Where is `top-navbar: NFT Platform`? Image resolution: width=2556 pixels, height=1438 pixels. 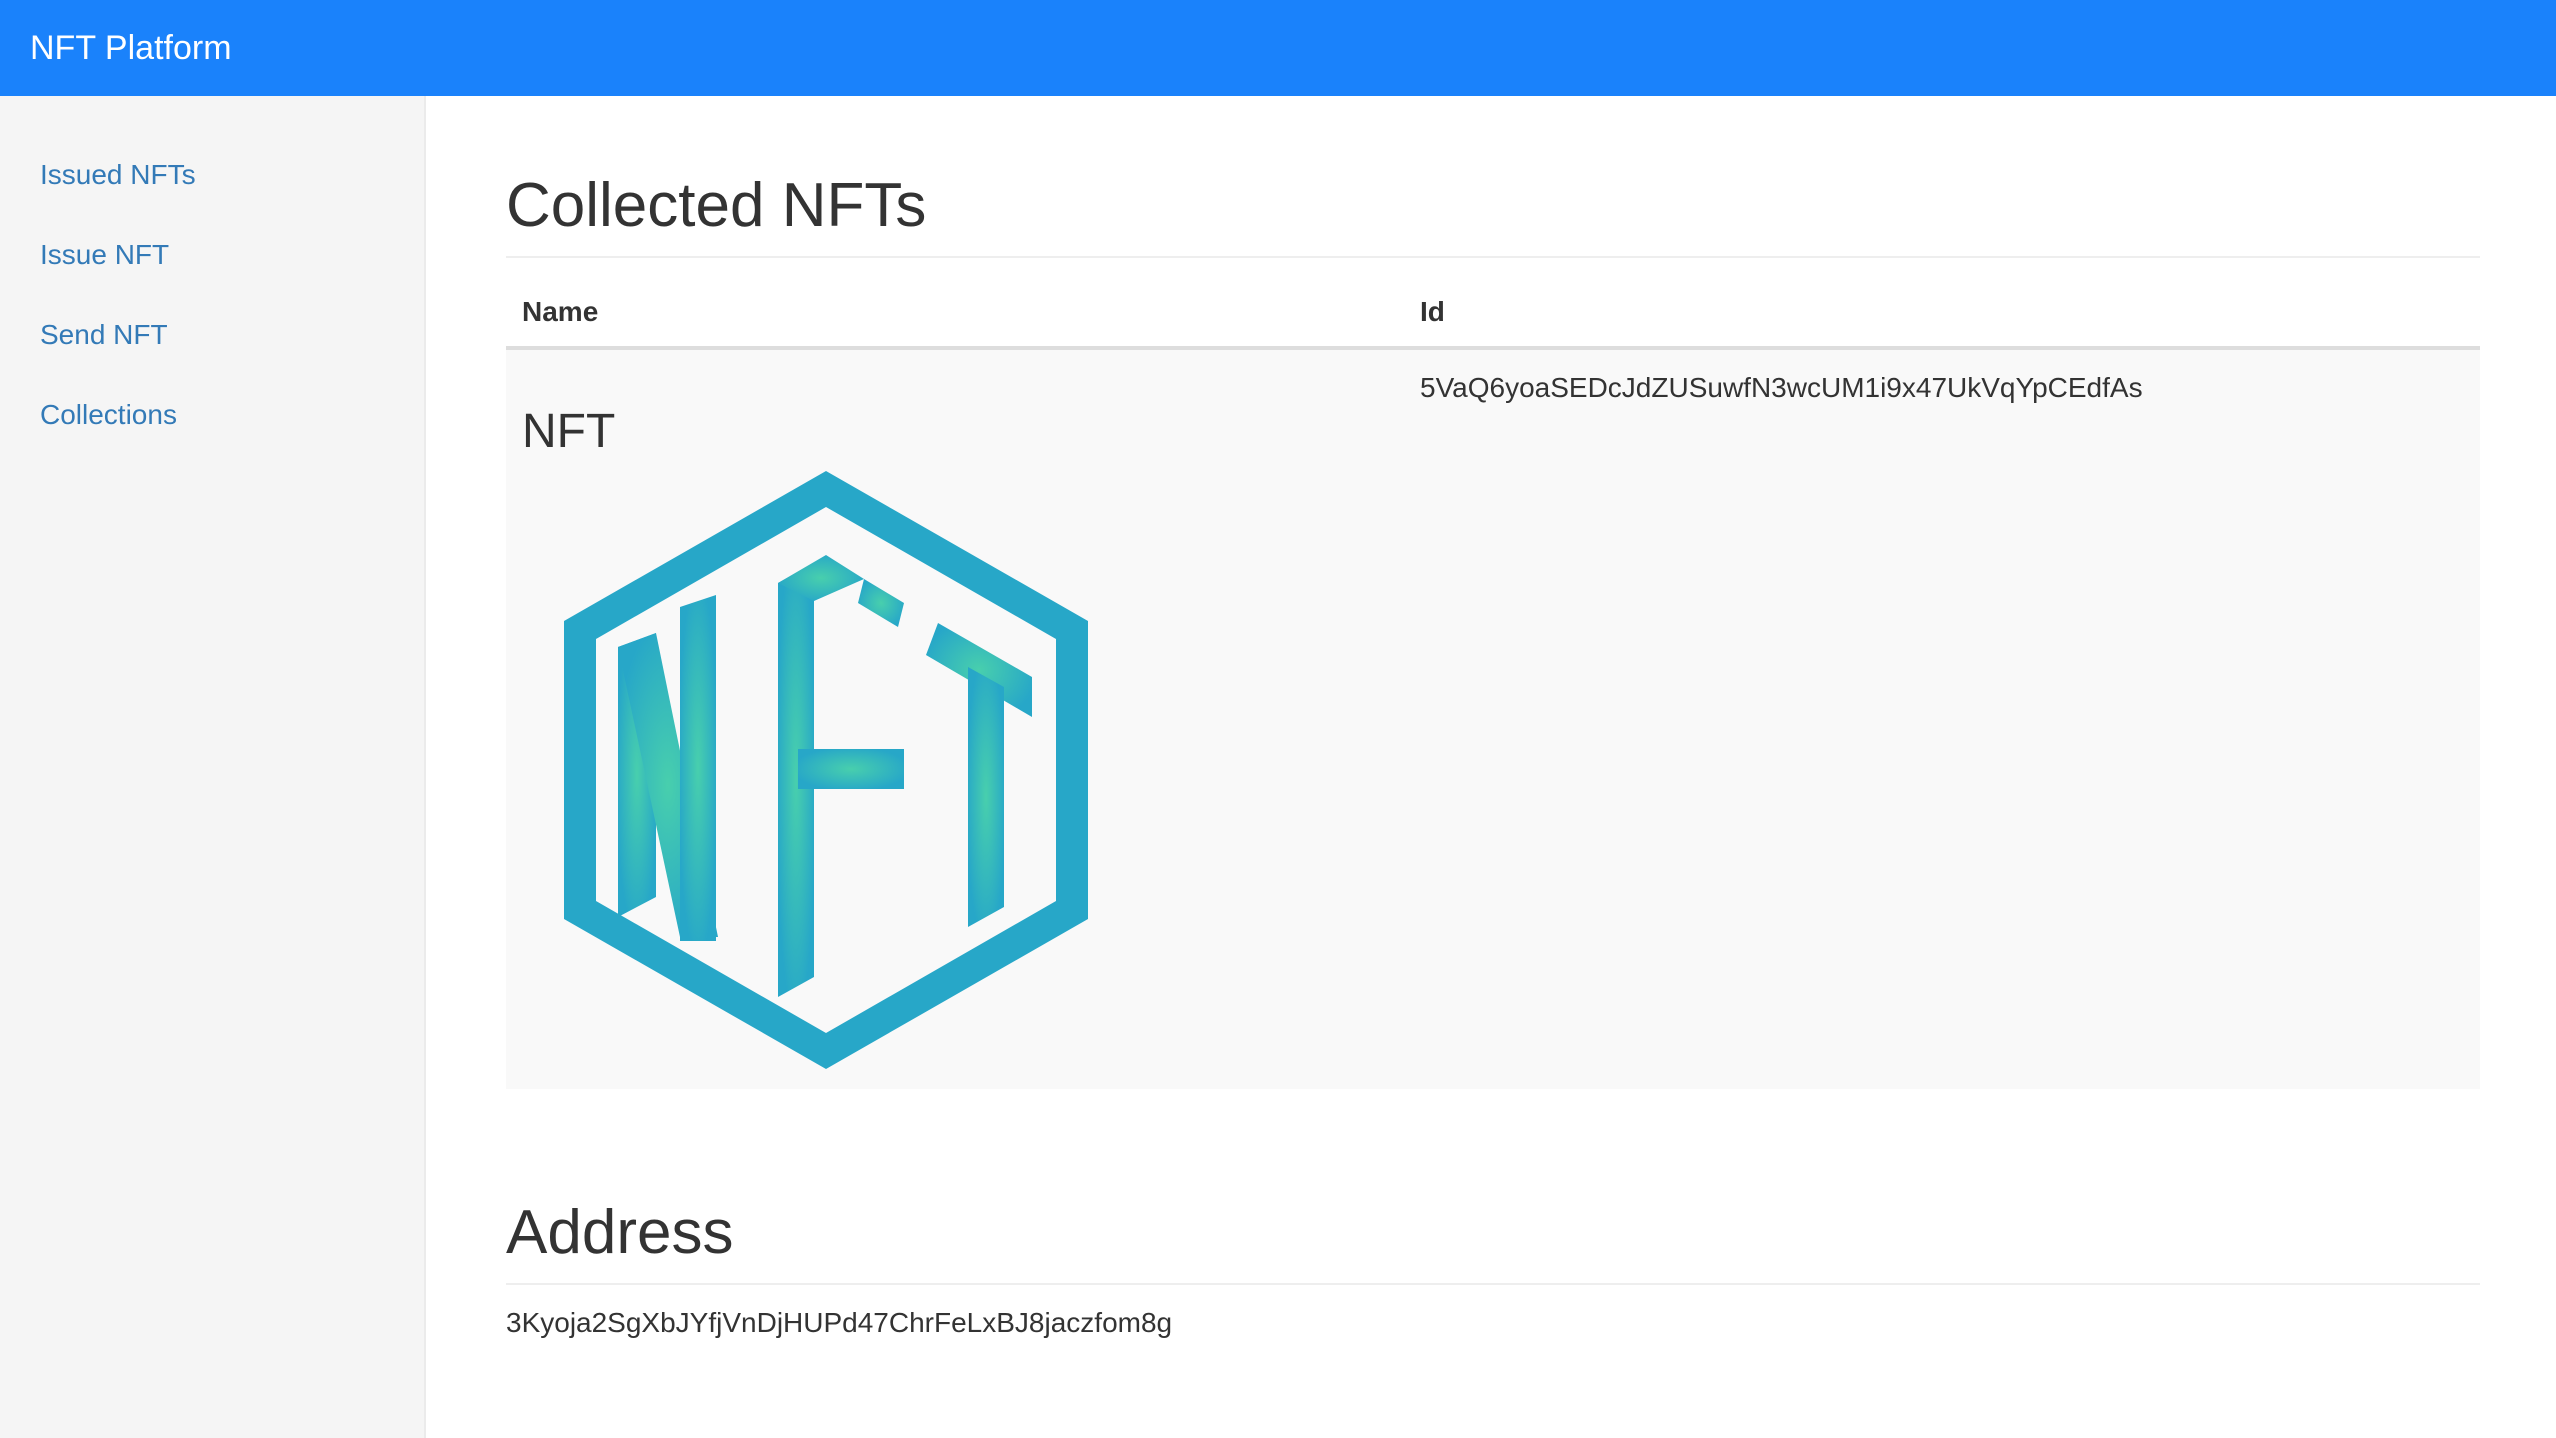
top-navbar: NFT Platform is located at coordinates (1278, 48).